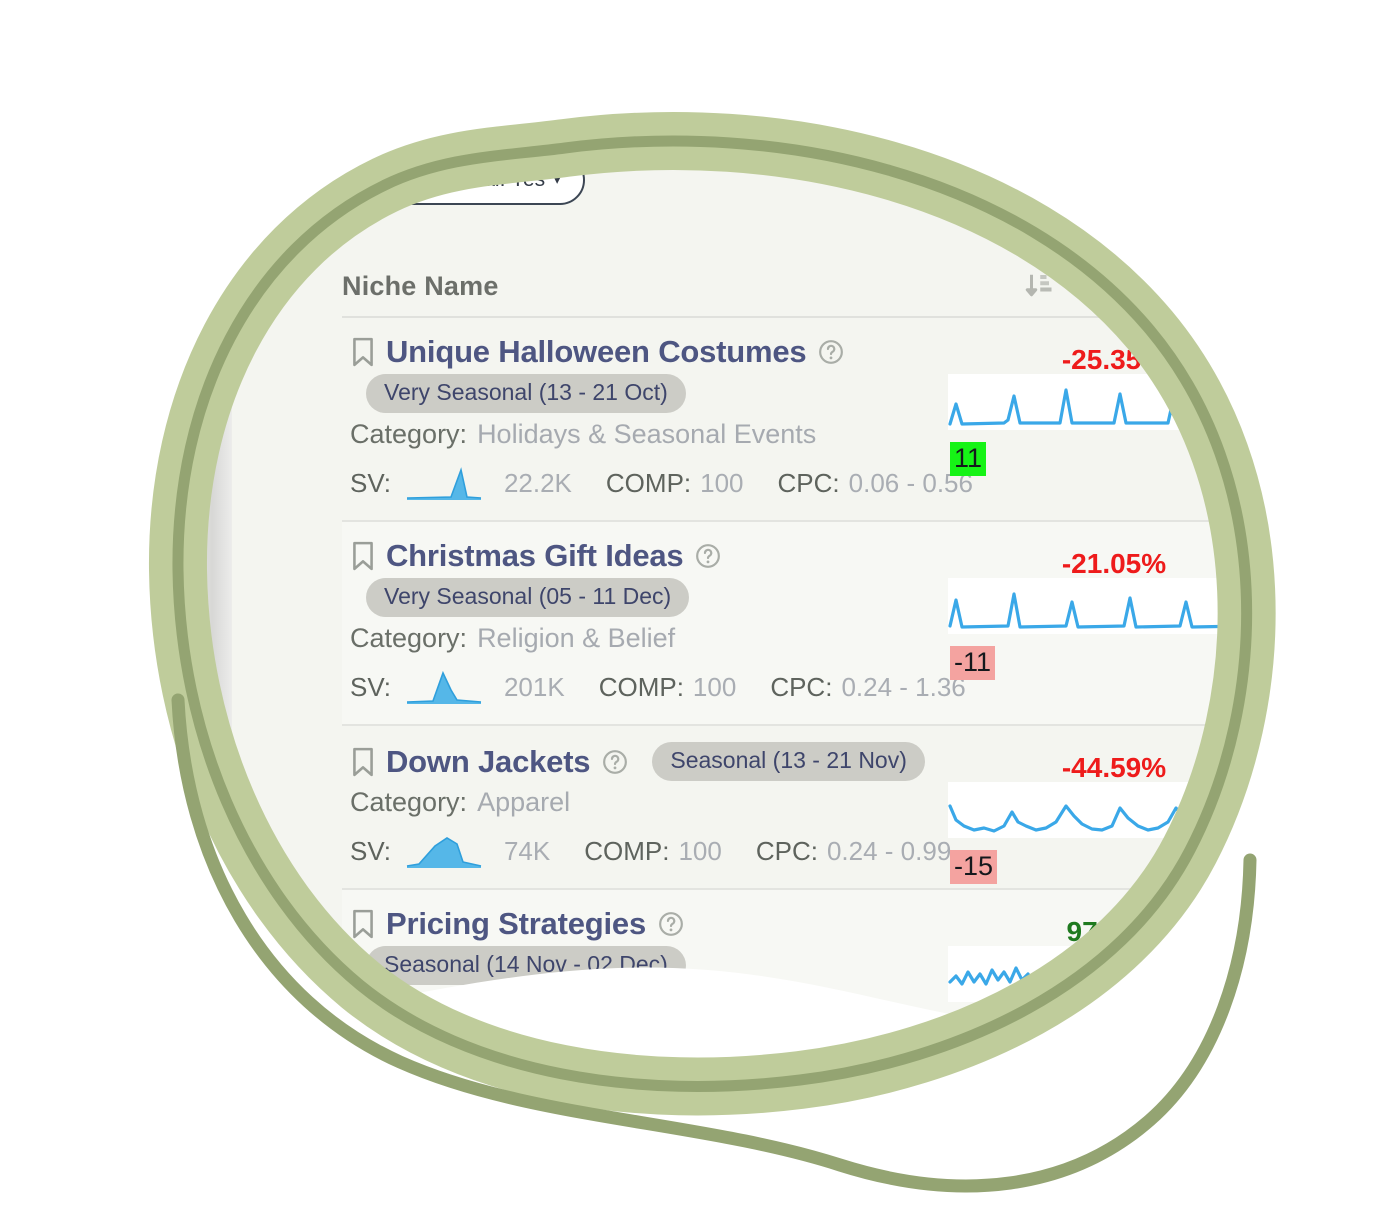 This screenshot has height=1227, width=1400. I want to click on trend-score-badge: -11, so click(973, 663).